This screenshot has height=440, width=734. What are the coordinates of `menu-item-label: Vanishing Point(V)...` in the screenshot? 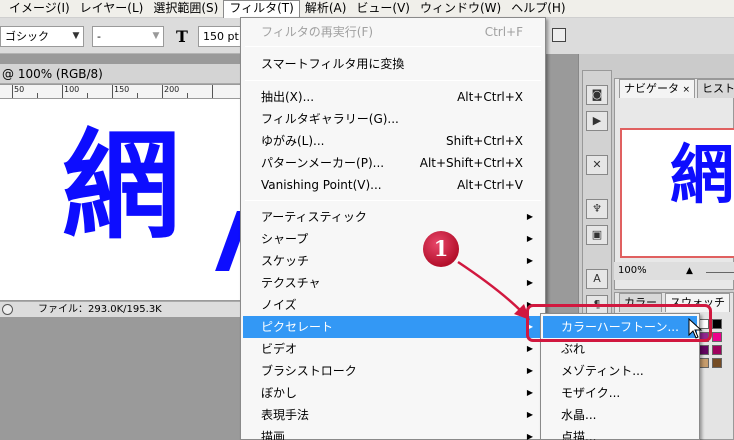 It's located at (321, 185).